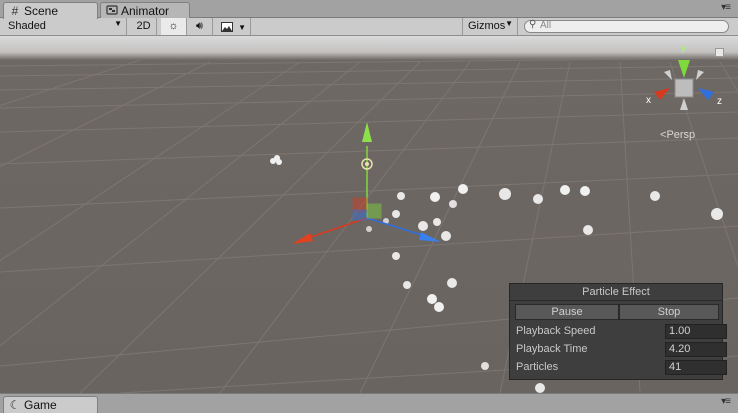 The image size is (738, 413). I want to click on playback-time-row: Playback Time 4.20, so click(621, 350).